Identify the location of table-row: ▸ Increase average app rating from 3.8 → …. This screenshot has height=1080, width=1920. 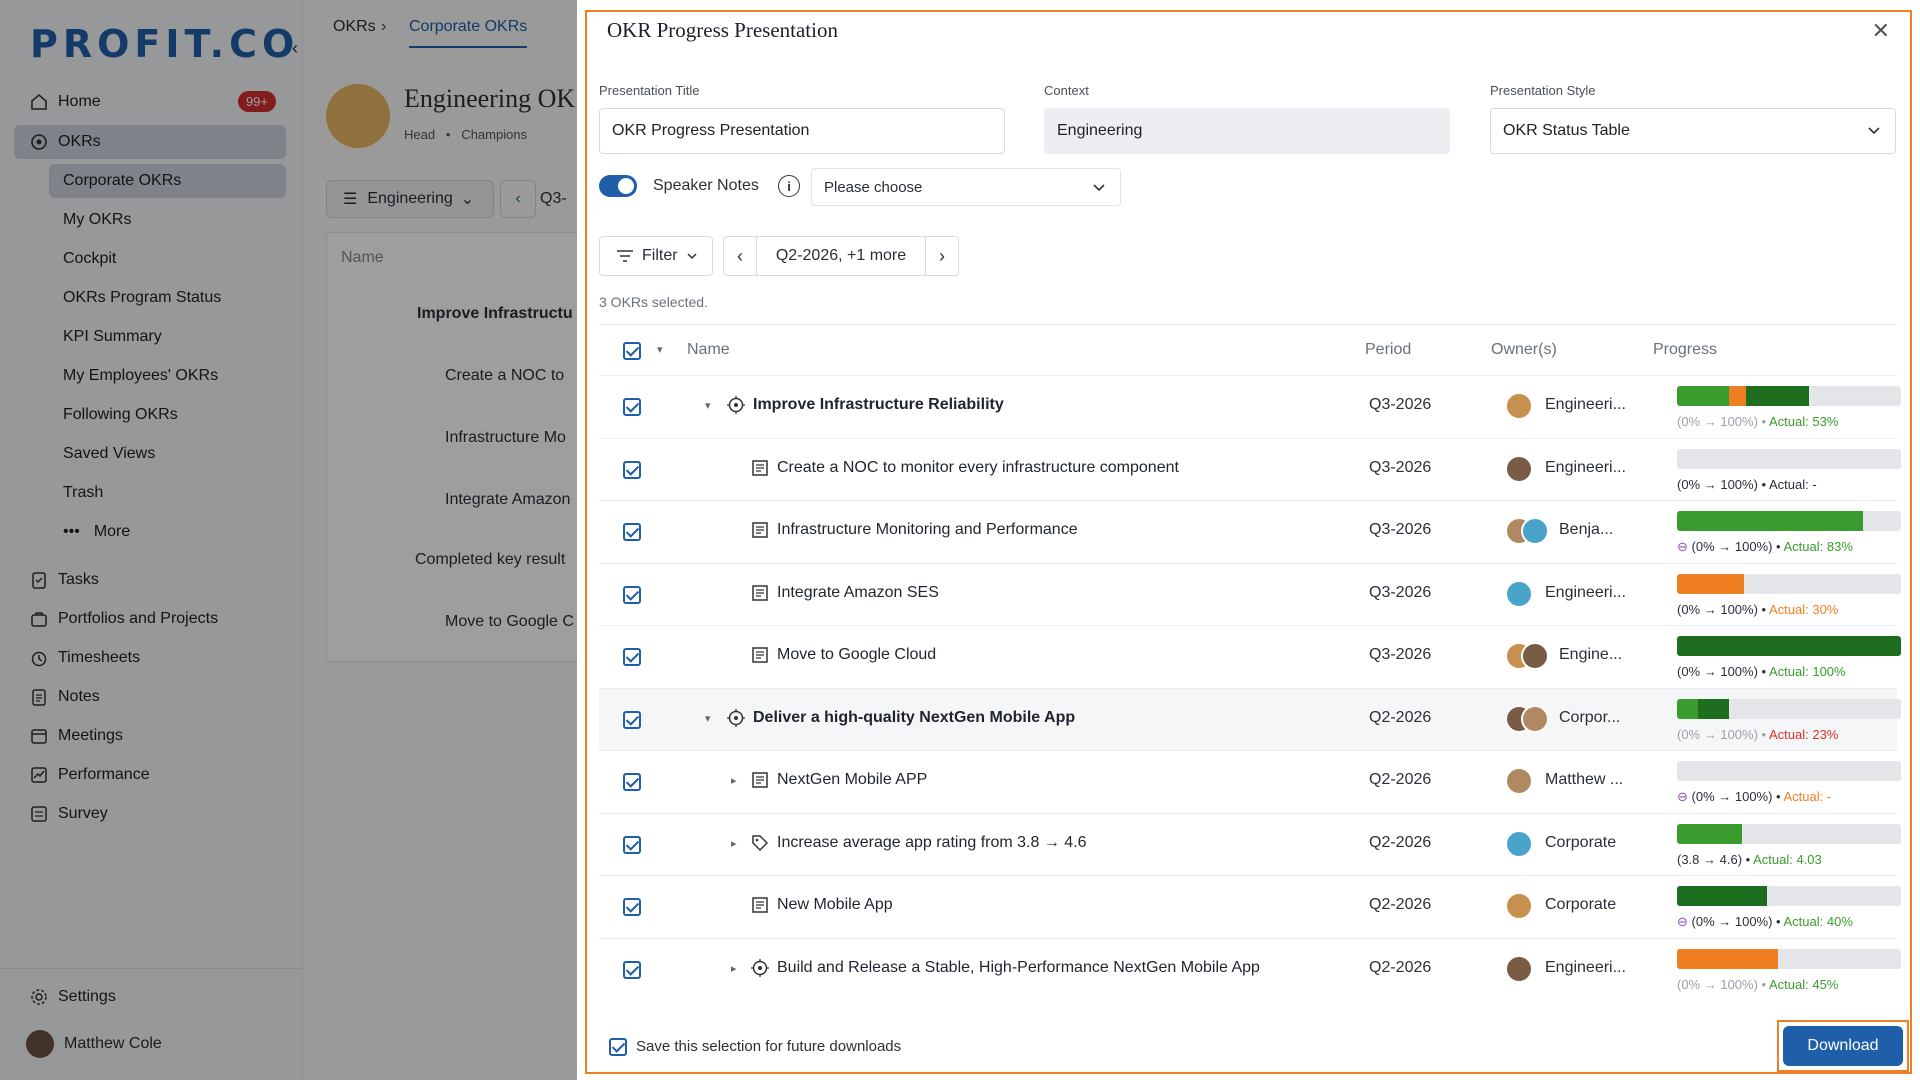
(1250, 843).